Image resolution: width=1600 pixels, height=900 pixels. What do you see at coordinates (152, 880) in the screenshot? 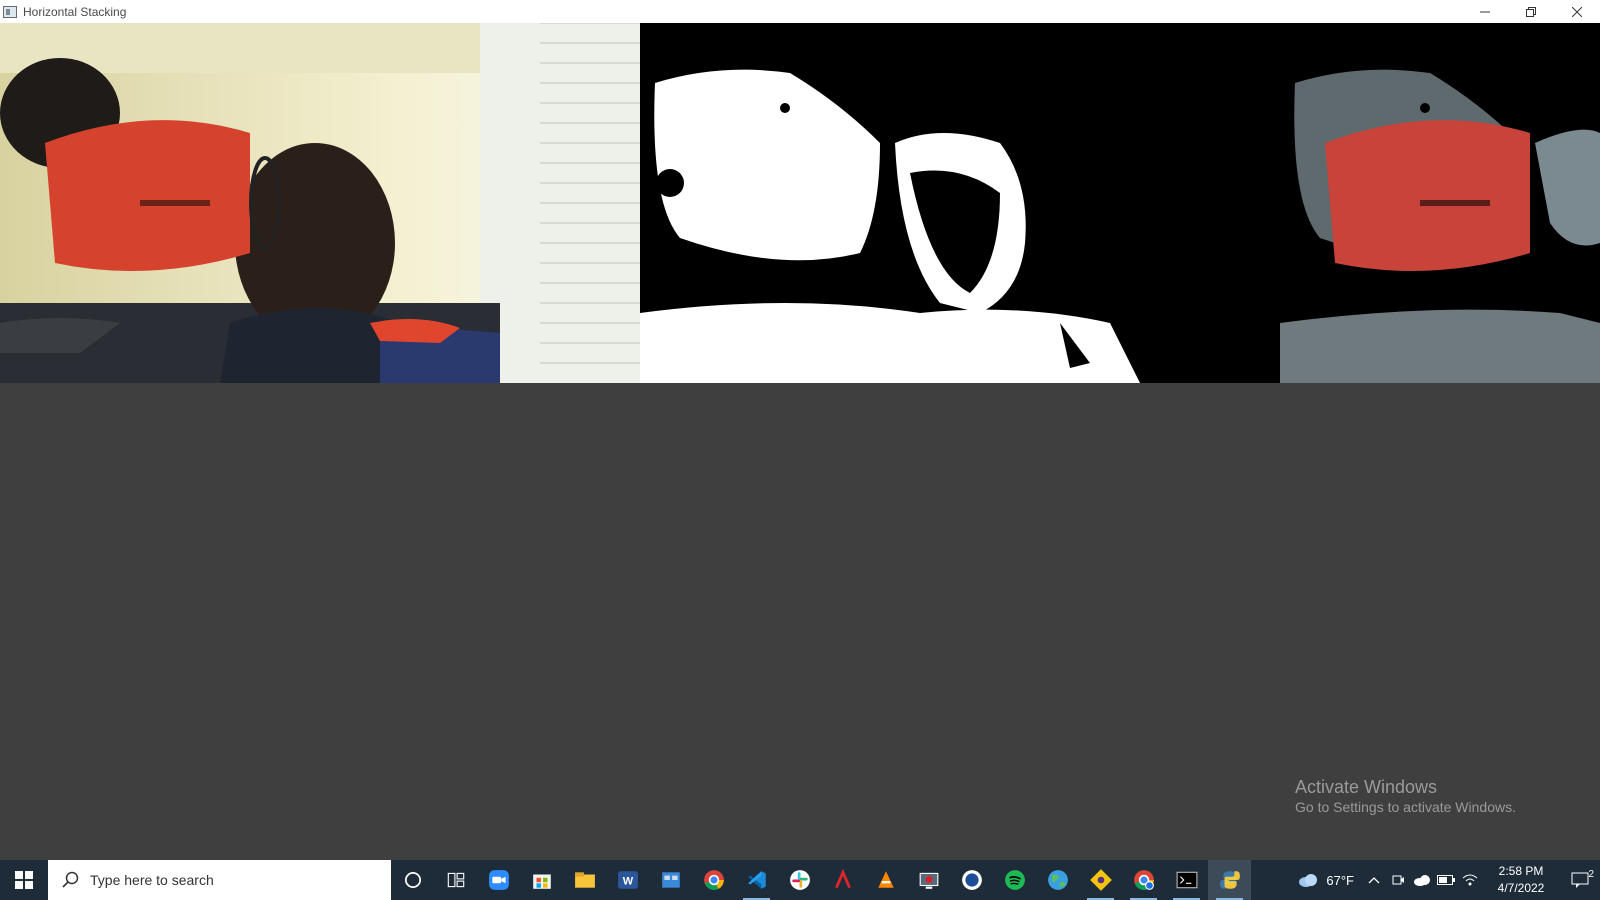
I see `search-placeholder: Type here to search` at bounding box center [152, 880].